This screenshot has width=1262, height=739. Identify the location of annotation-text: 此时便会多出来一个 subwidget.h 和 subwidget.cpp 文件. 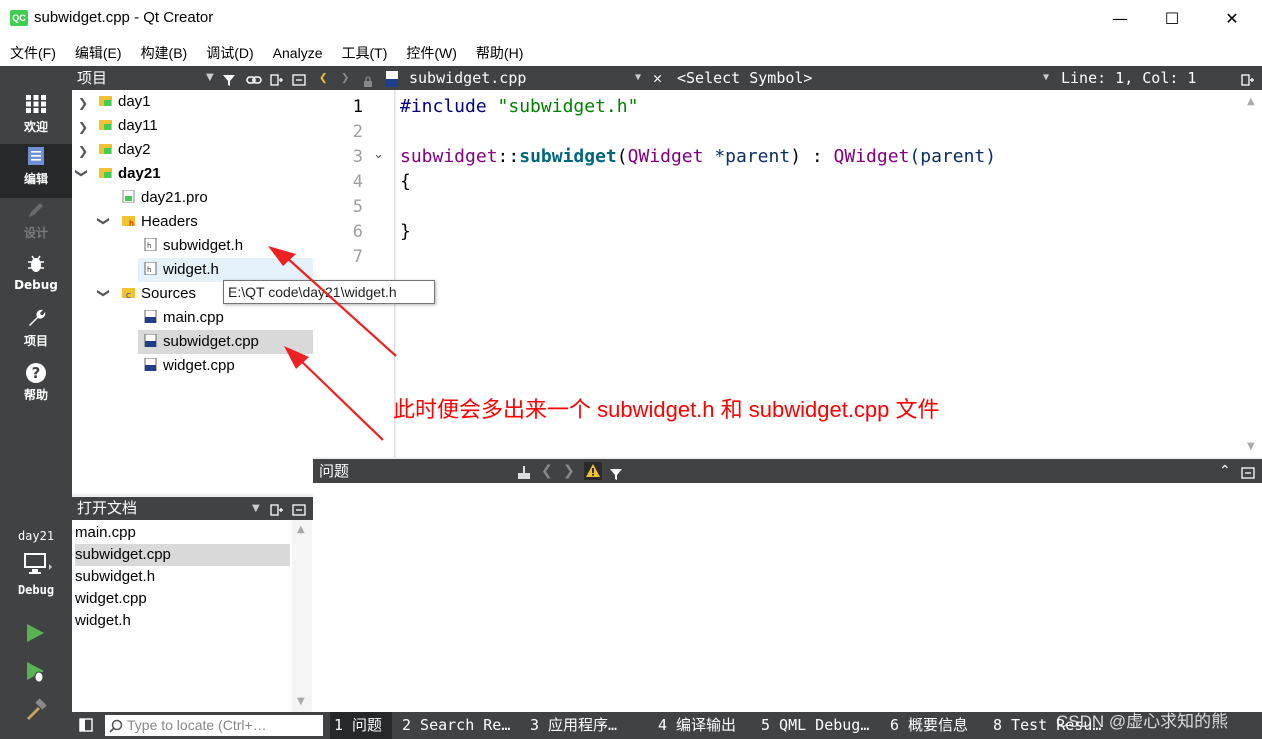
(666, 409).